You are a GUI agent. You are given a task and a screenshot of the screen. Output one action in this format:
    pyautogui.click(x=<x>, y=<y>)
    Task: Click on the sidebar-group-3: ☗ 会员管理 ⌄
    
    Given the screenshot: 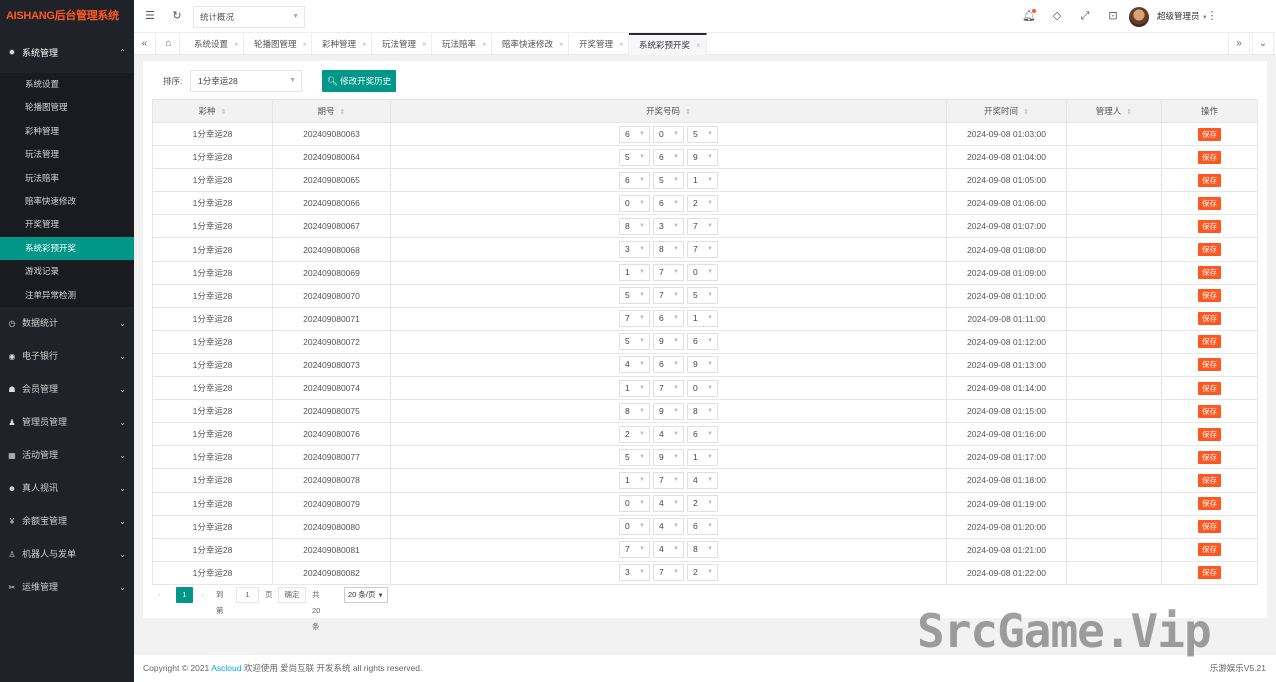 What is the action you would take?
    pyautogui.click(x=67, y=389)
    